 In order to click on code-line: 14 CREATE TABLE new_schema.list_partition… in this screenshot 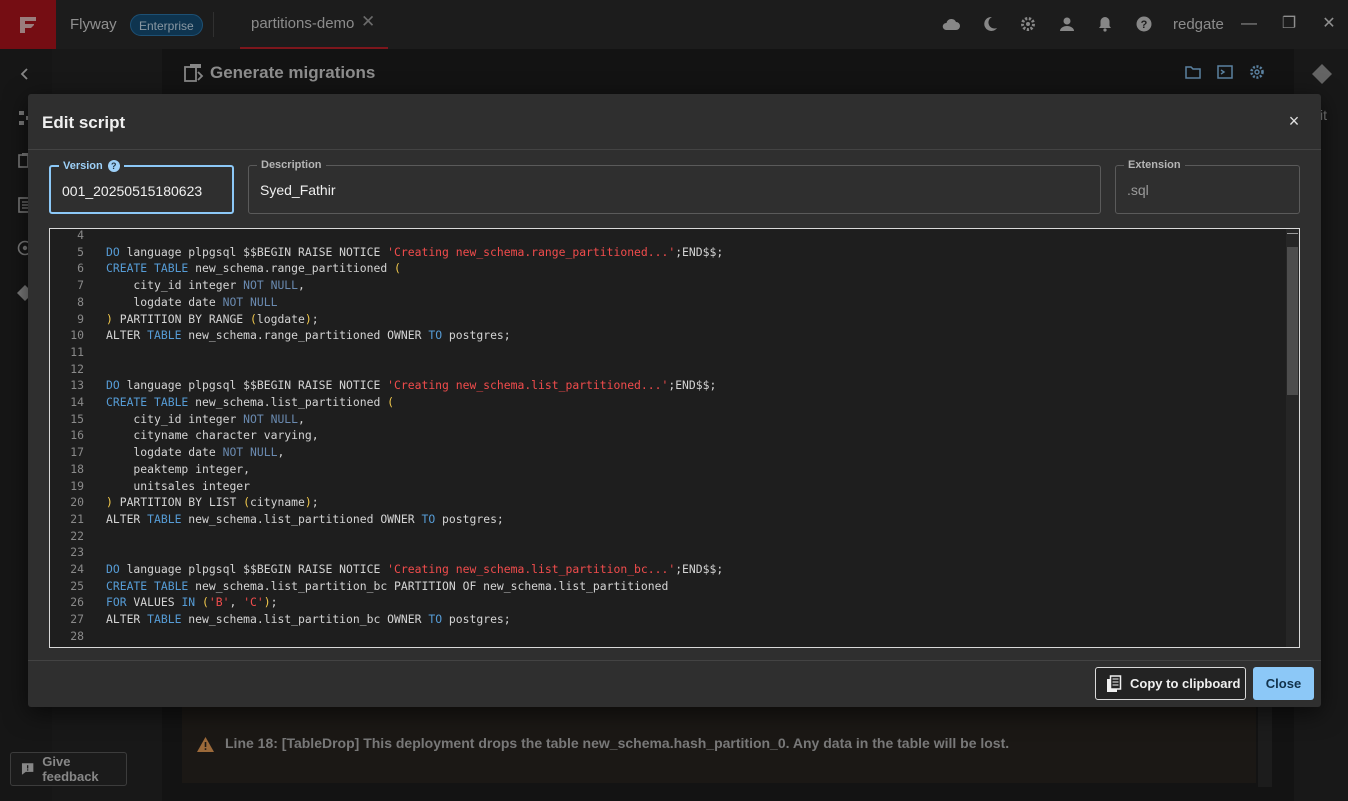, I will do `click(665, 402)`.